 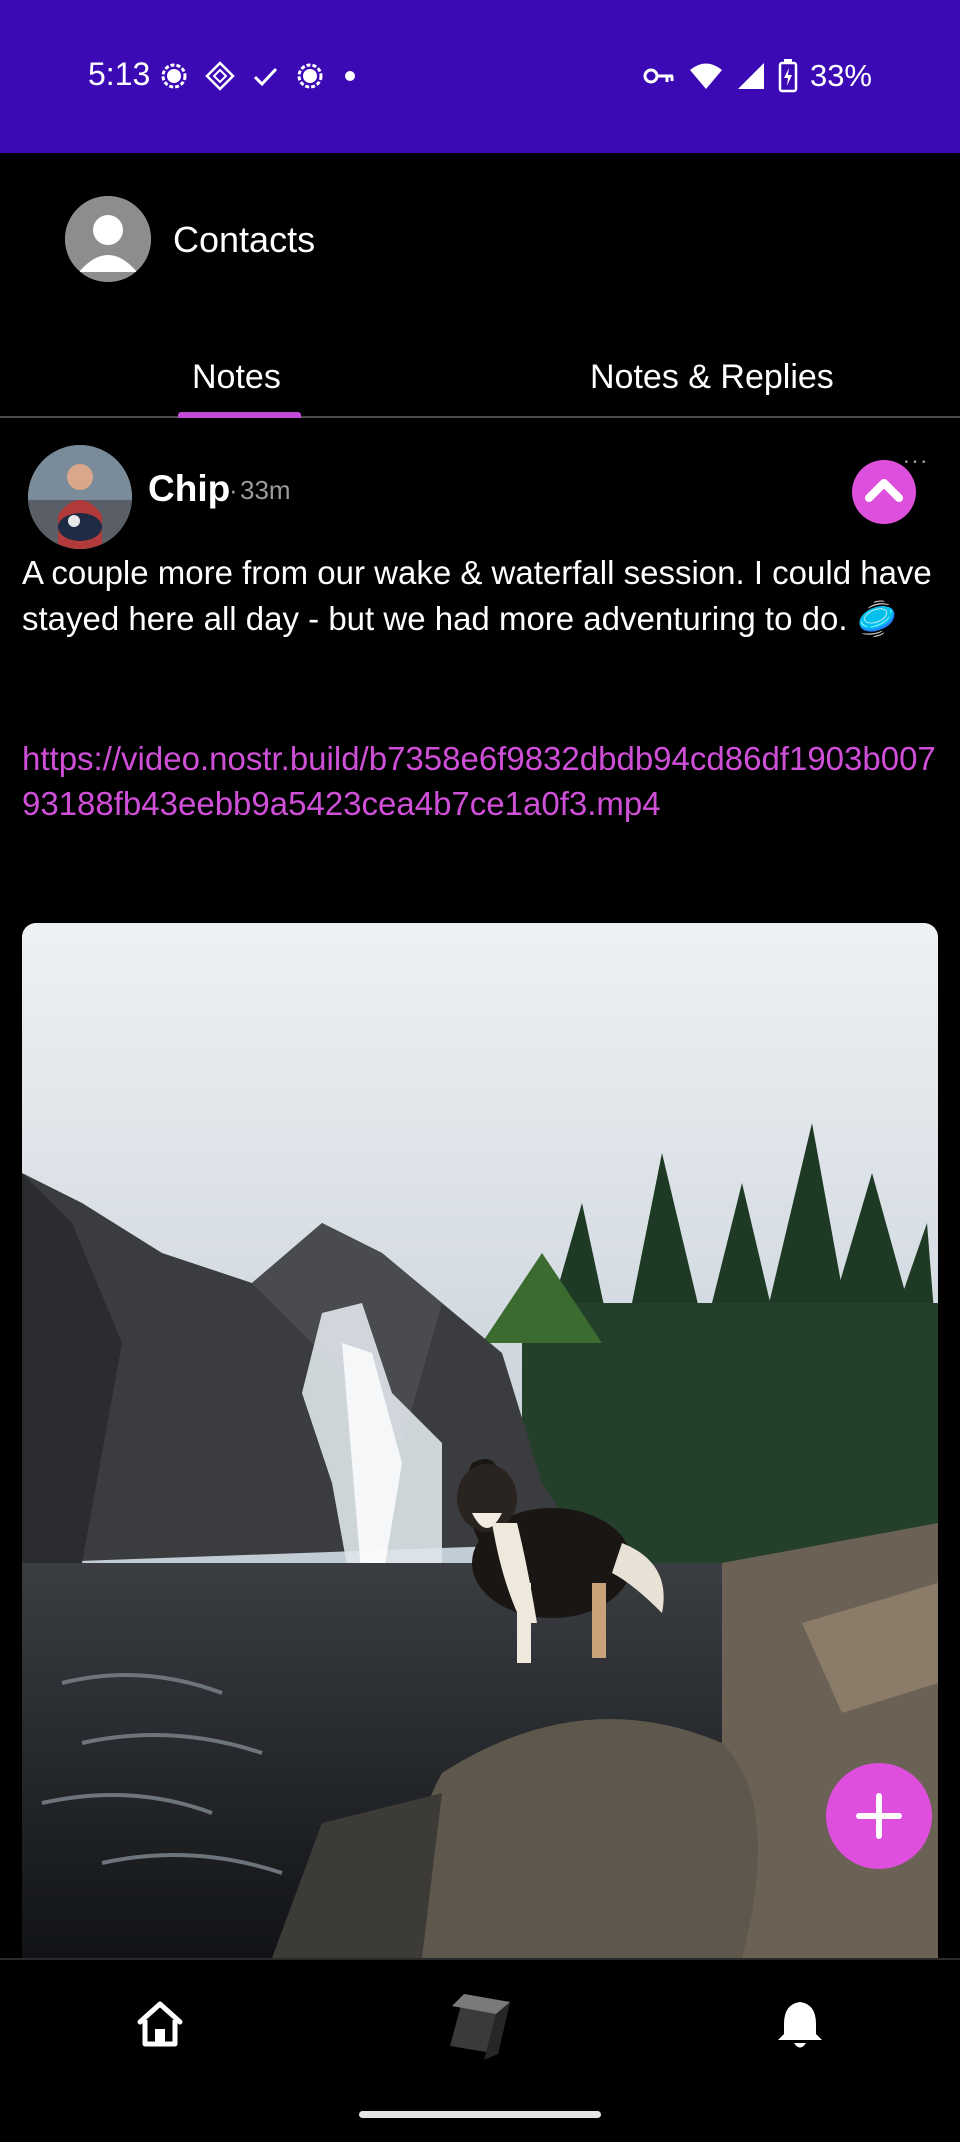 I want to click on status-bar: 5:13 33%, so click(x=480, y=76).